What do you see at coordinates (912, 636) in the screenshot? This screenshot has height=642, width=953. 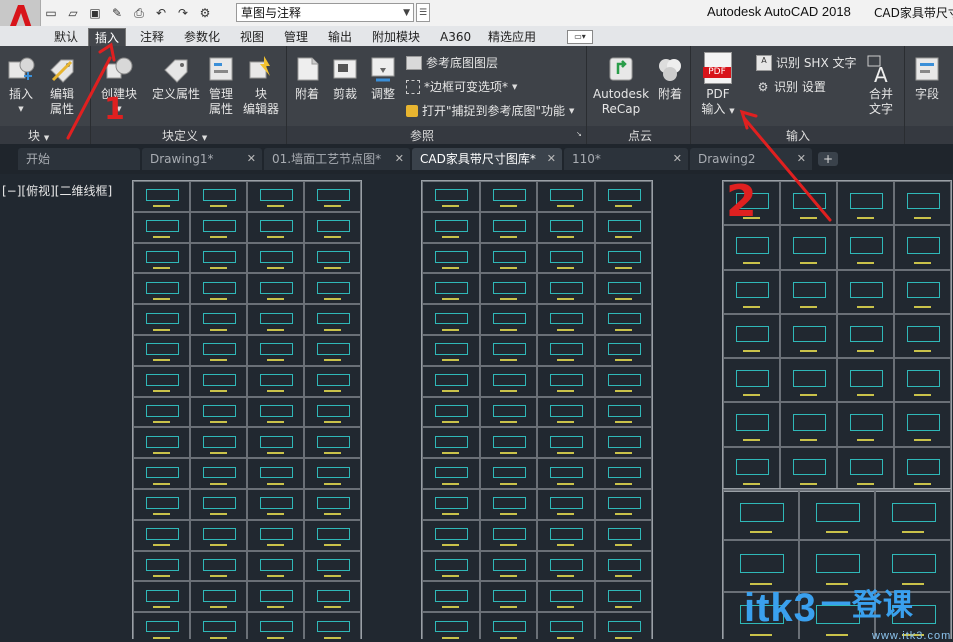 I see `watermark-url: www.itk3.com` at bounding box center [912, 636].